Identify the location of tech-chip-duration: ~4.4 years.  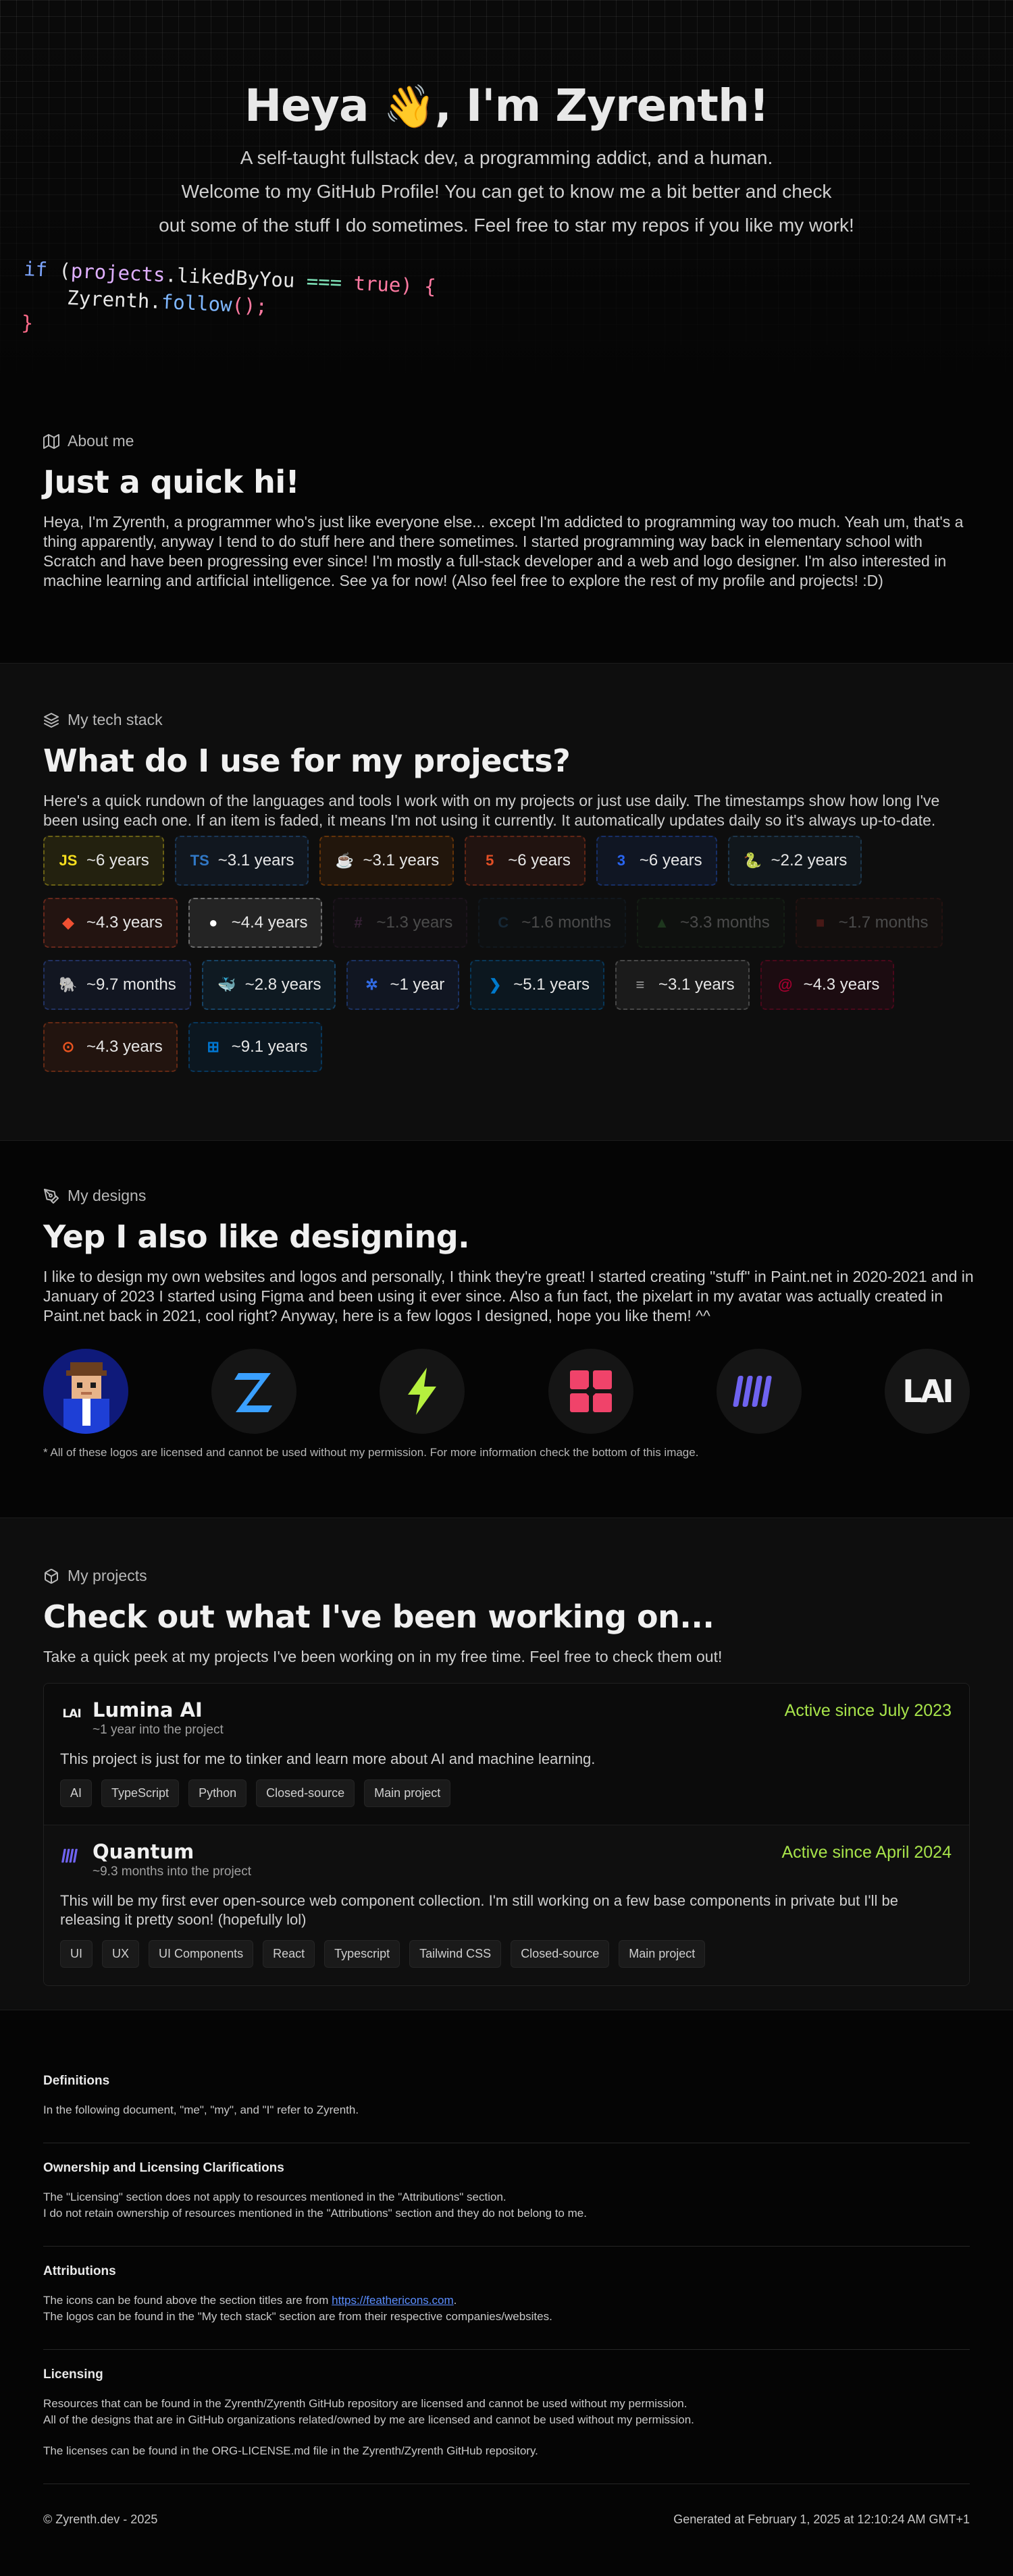
(269, 922).